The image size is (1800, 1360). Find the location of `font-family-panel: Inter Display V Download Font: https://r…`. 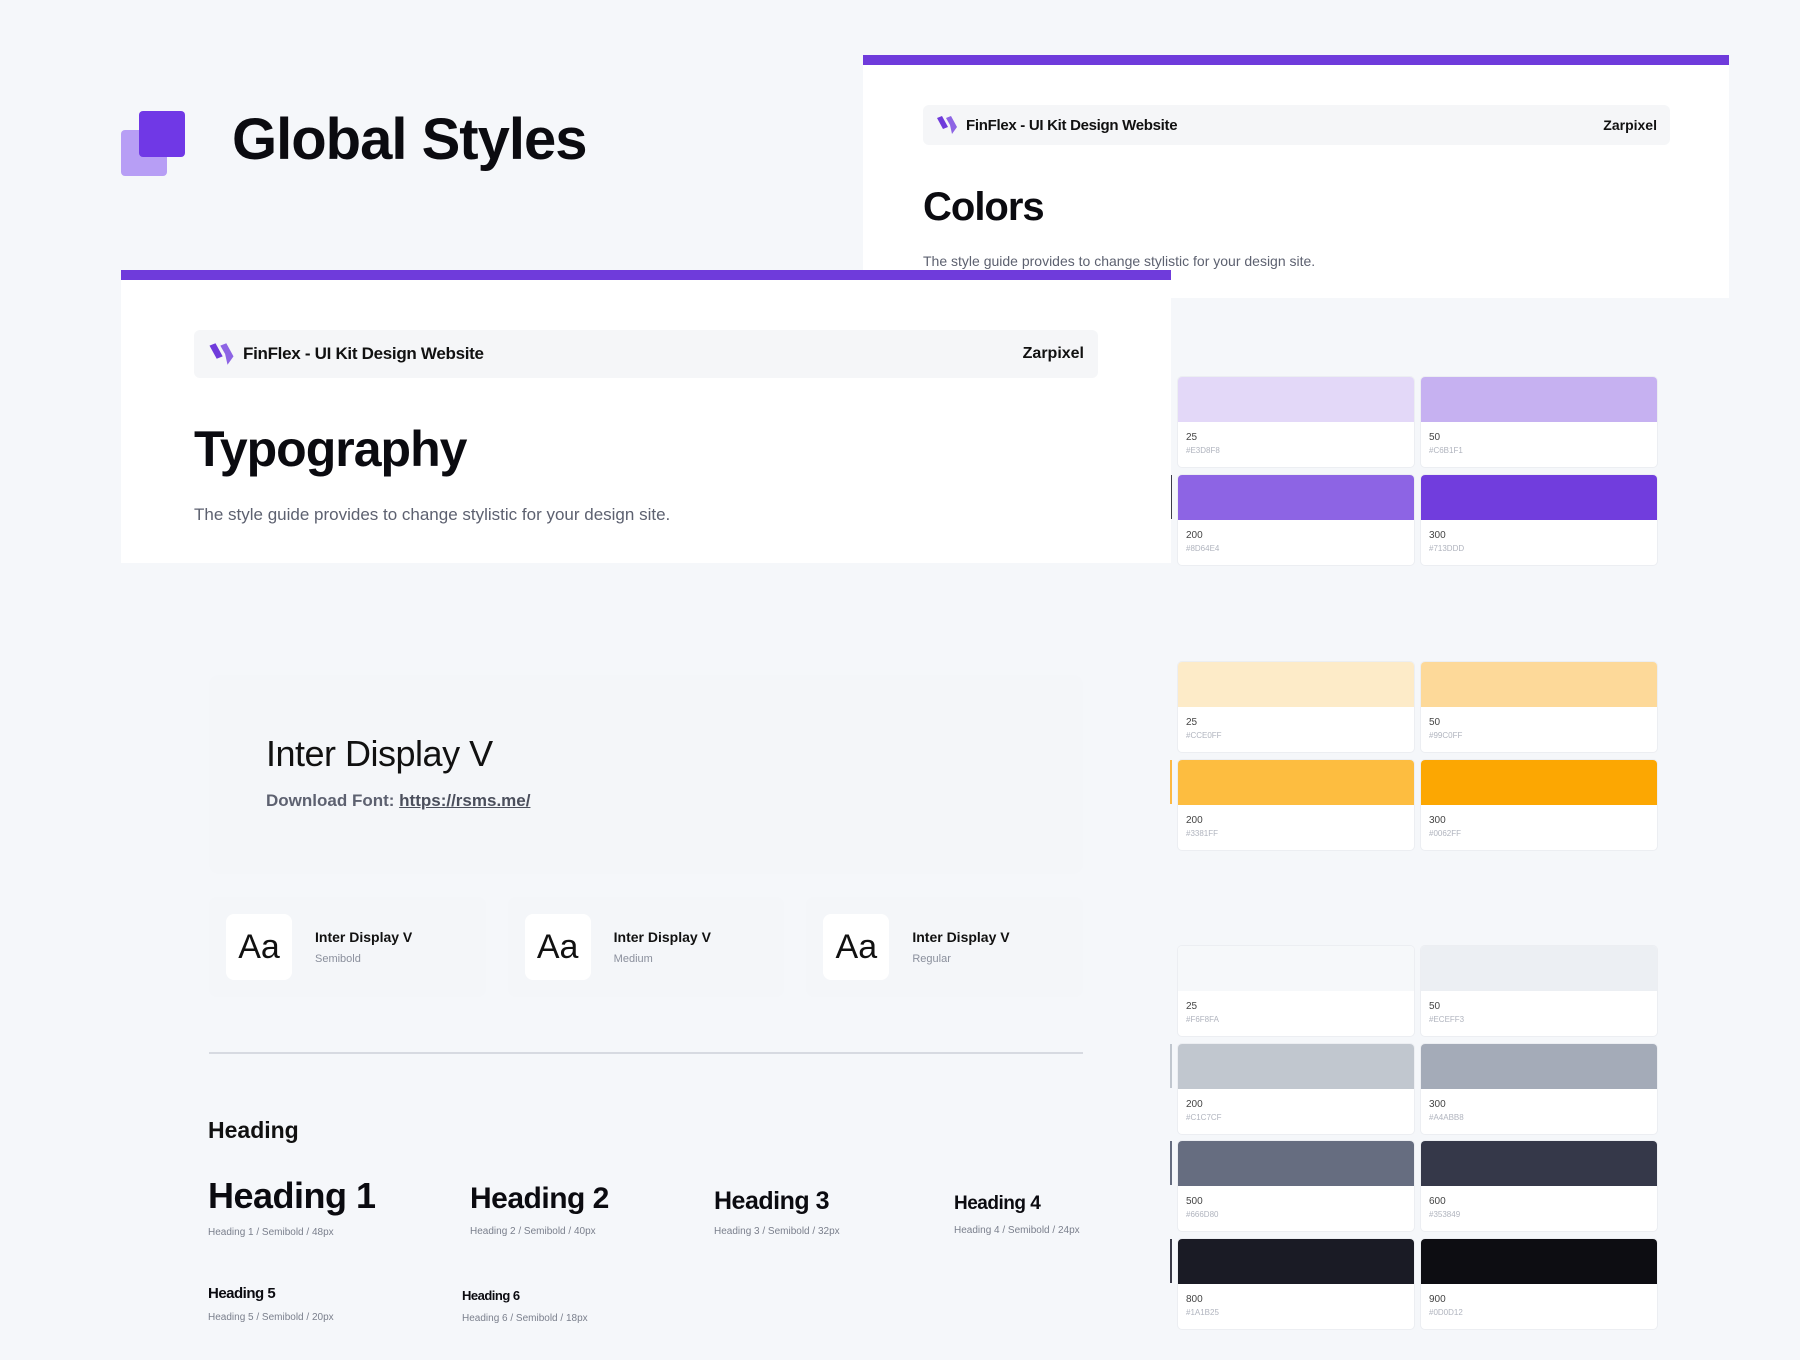

font-family-panel: Inter Display V Download Font: https://r… is located at coordinates (646, 774).